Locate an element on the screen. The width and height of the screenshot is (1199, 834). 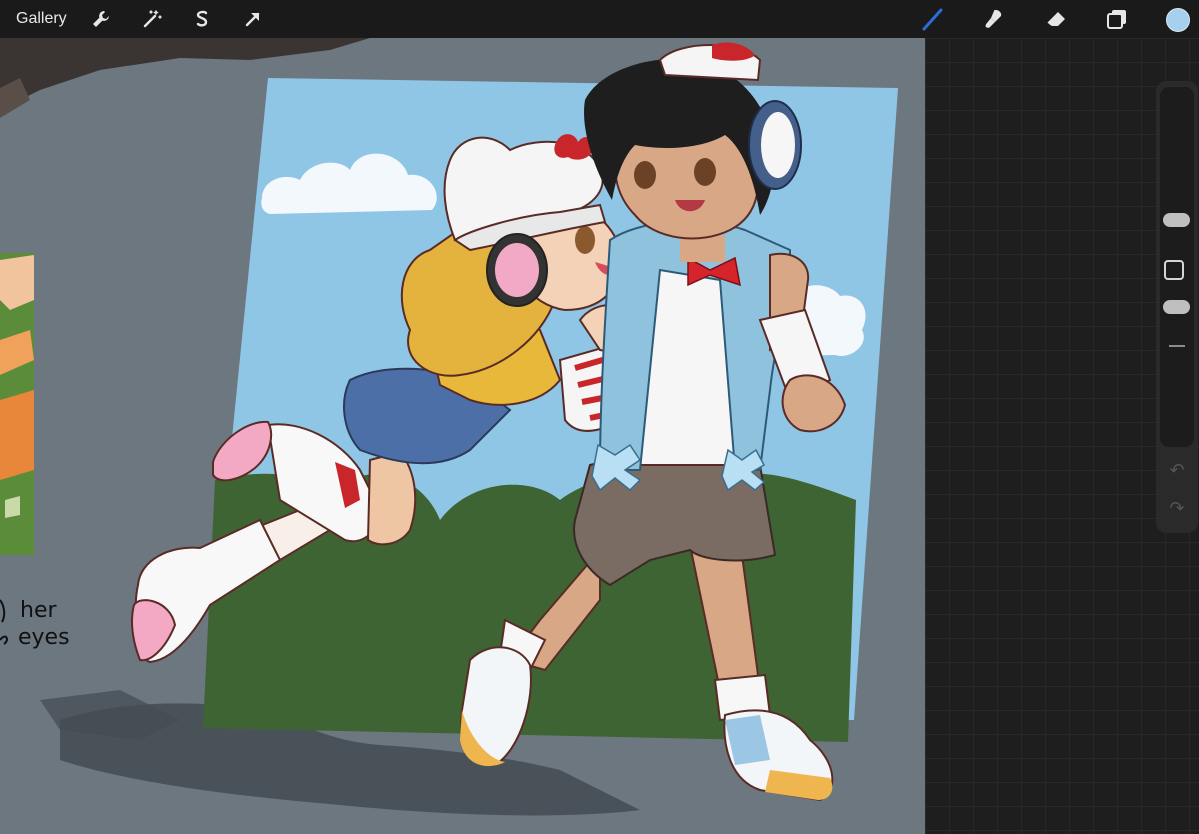
handwritten-note-line-1: her is located at coordinates (38, 610).